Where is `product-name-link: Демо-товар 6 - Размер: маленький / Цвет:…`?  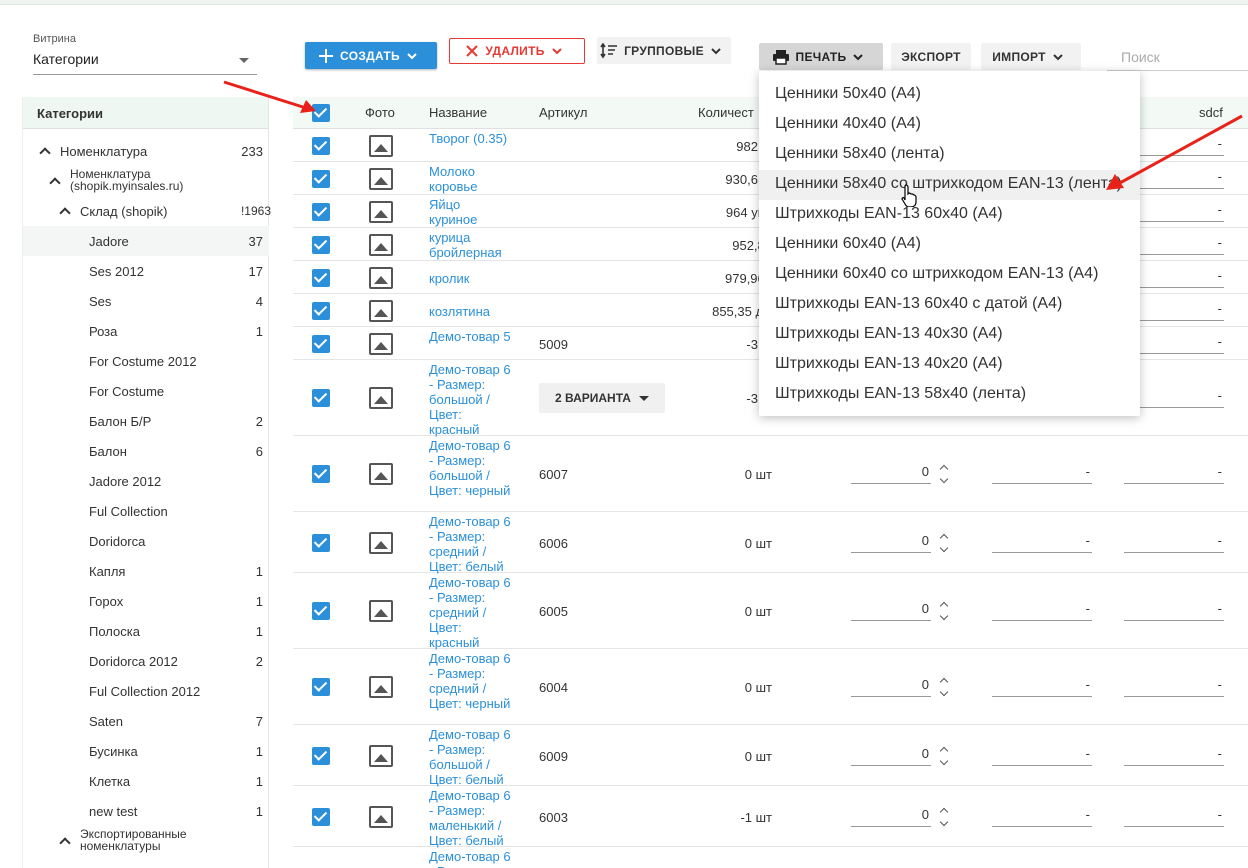 product-name-link: Демо-товар 6 - Размер: маленький / Цвет:… is located at coordinates (470, 818).